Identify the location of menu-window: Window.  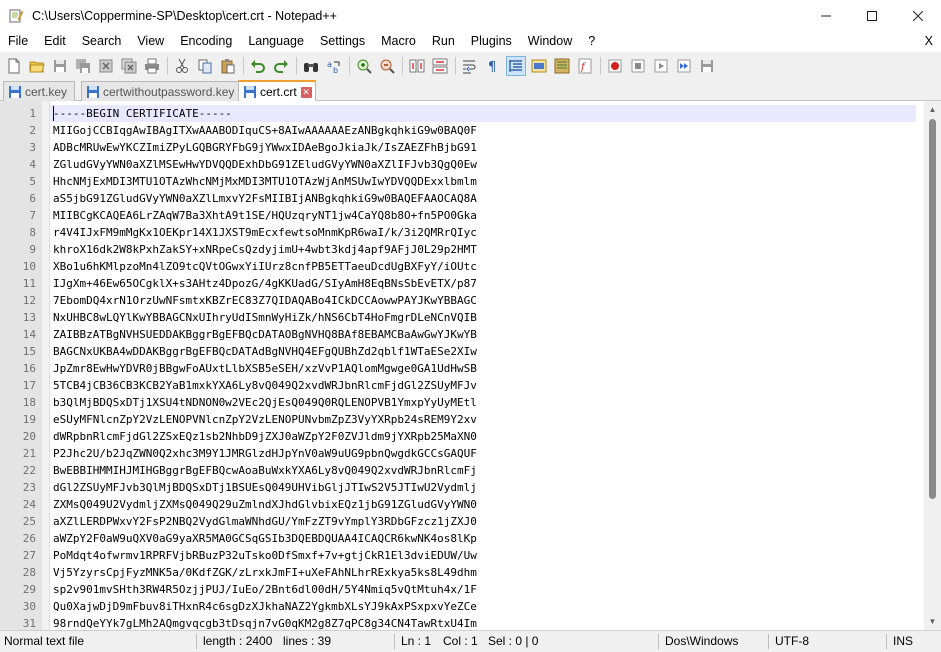
(550, 41).